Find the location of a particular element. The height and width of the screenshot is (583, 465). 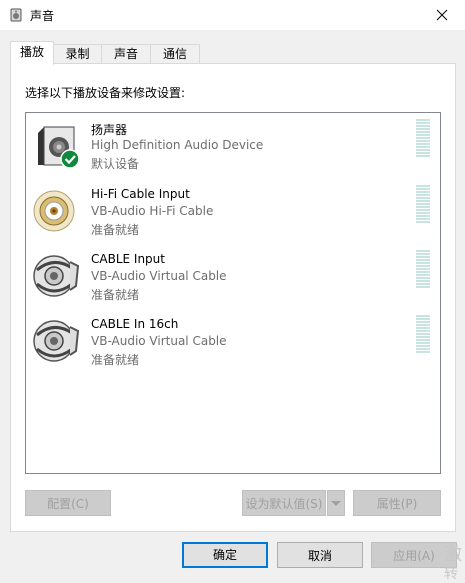

device-description: High Definition Audio Device is located at coordinates (177, 145).